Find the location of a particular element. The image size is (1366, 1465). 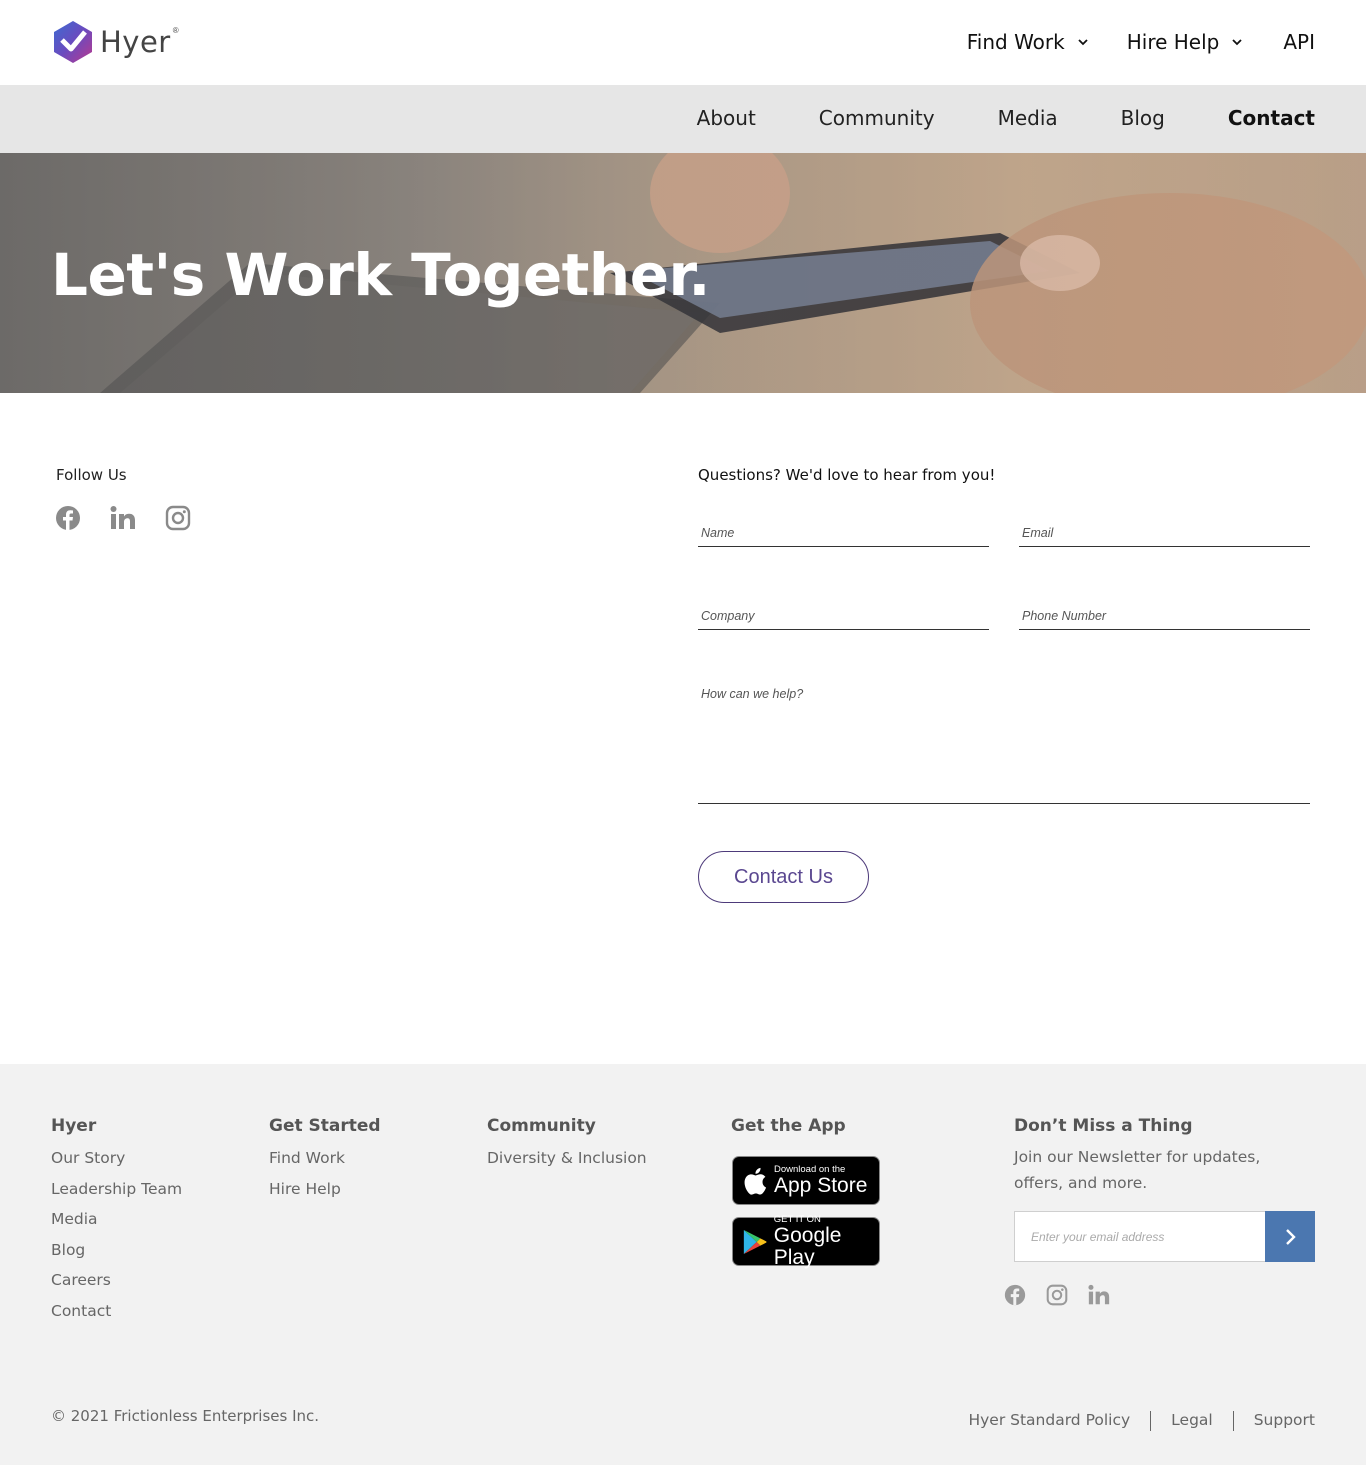

app-store-big-text: App Store is located at coordinates (821, 1185).